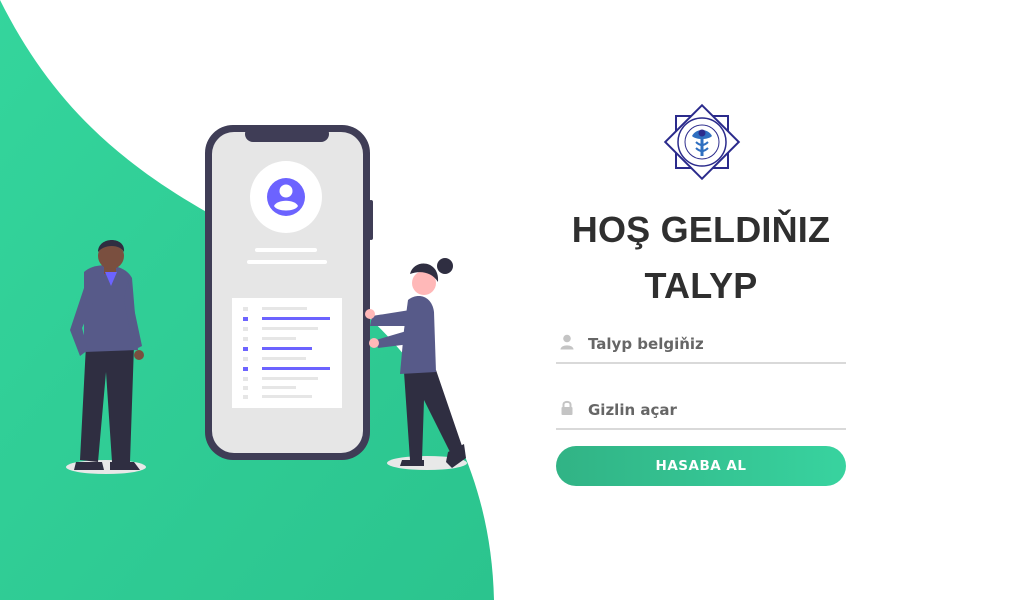 The width and height of the screenshot is (1024, 600). I want to click on welcome-heading: HOŞ GELDIŇIZ TALYP, so click(701, 258).